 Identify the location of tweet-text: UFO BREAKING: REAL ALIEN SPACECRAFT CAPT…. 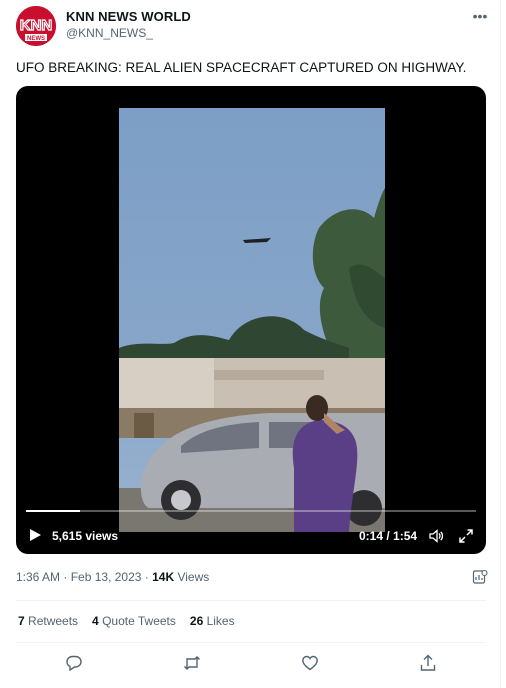
(241, 67).